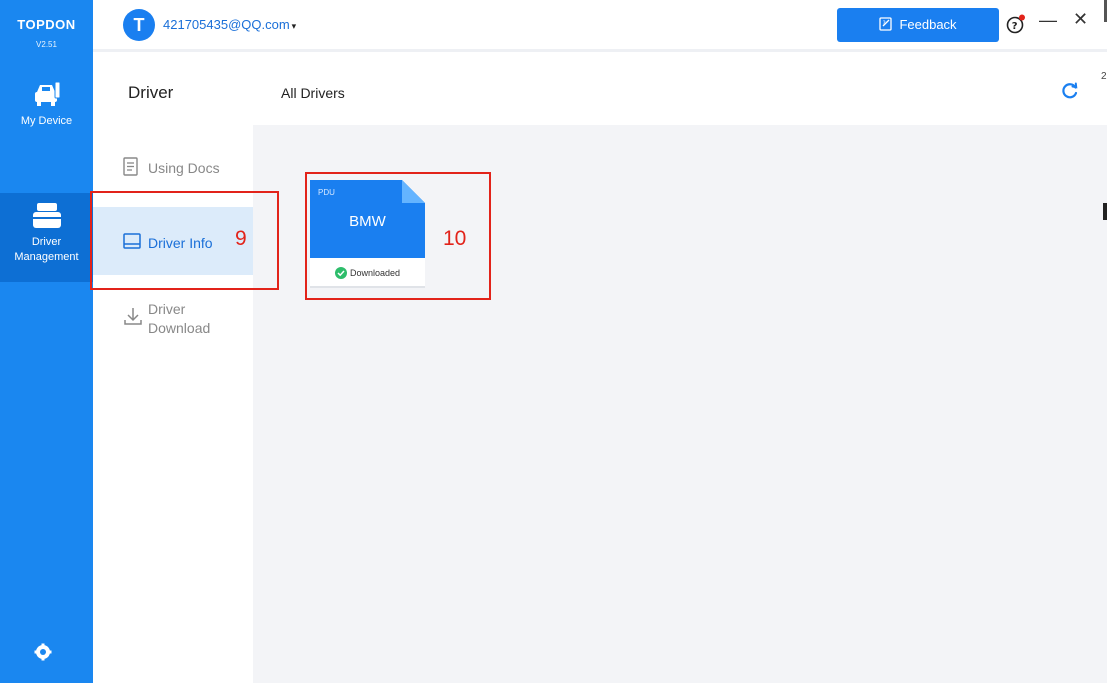 This screenshot has width=1107, height=683. I want to click on edge-artifact-text: 2, so click(1104, 76).